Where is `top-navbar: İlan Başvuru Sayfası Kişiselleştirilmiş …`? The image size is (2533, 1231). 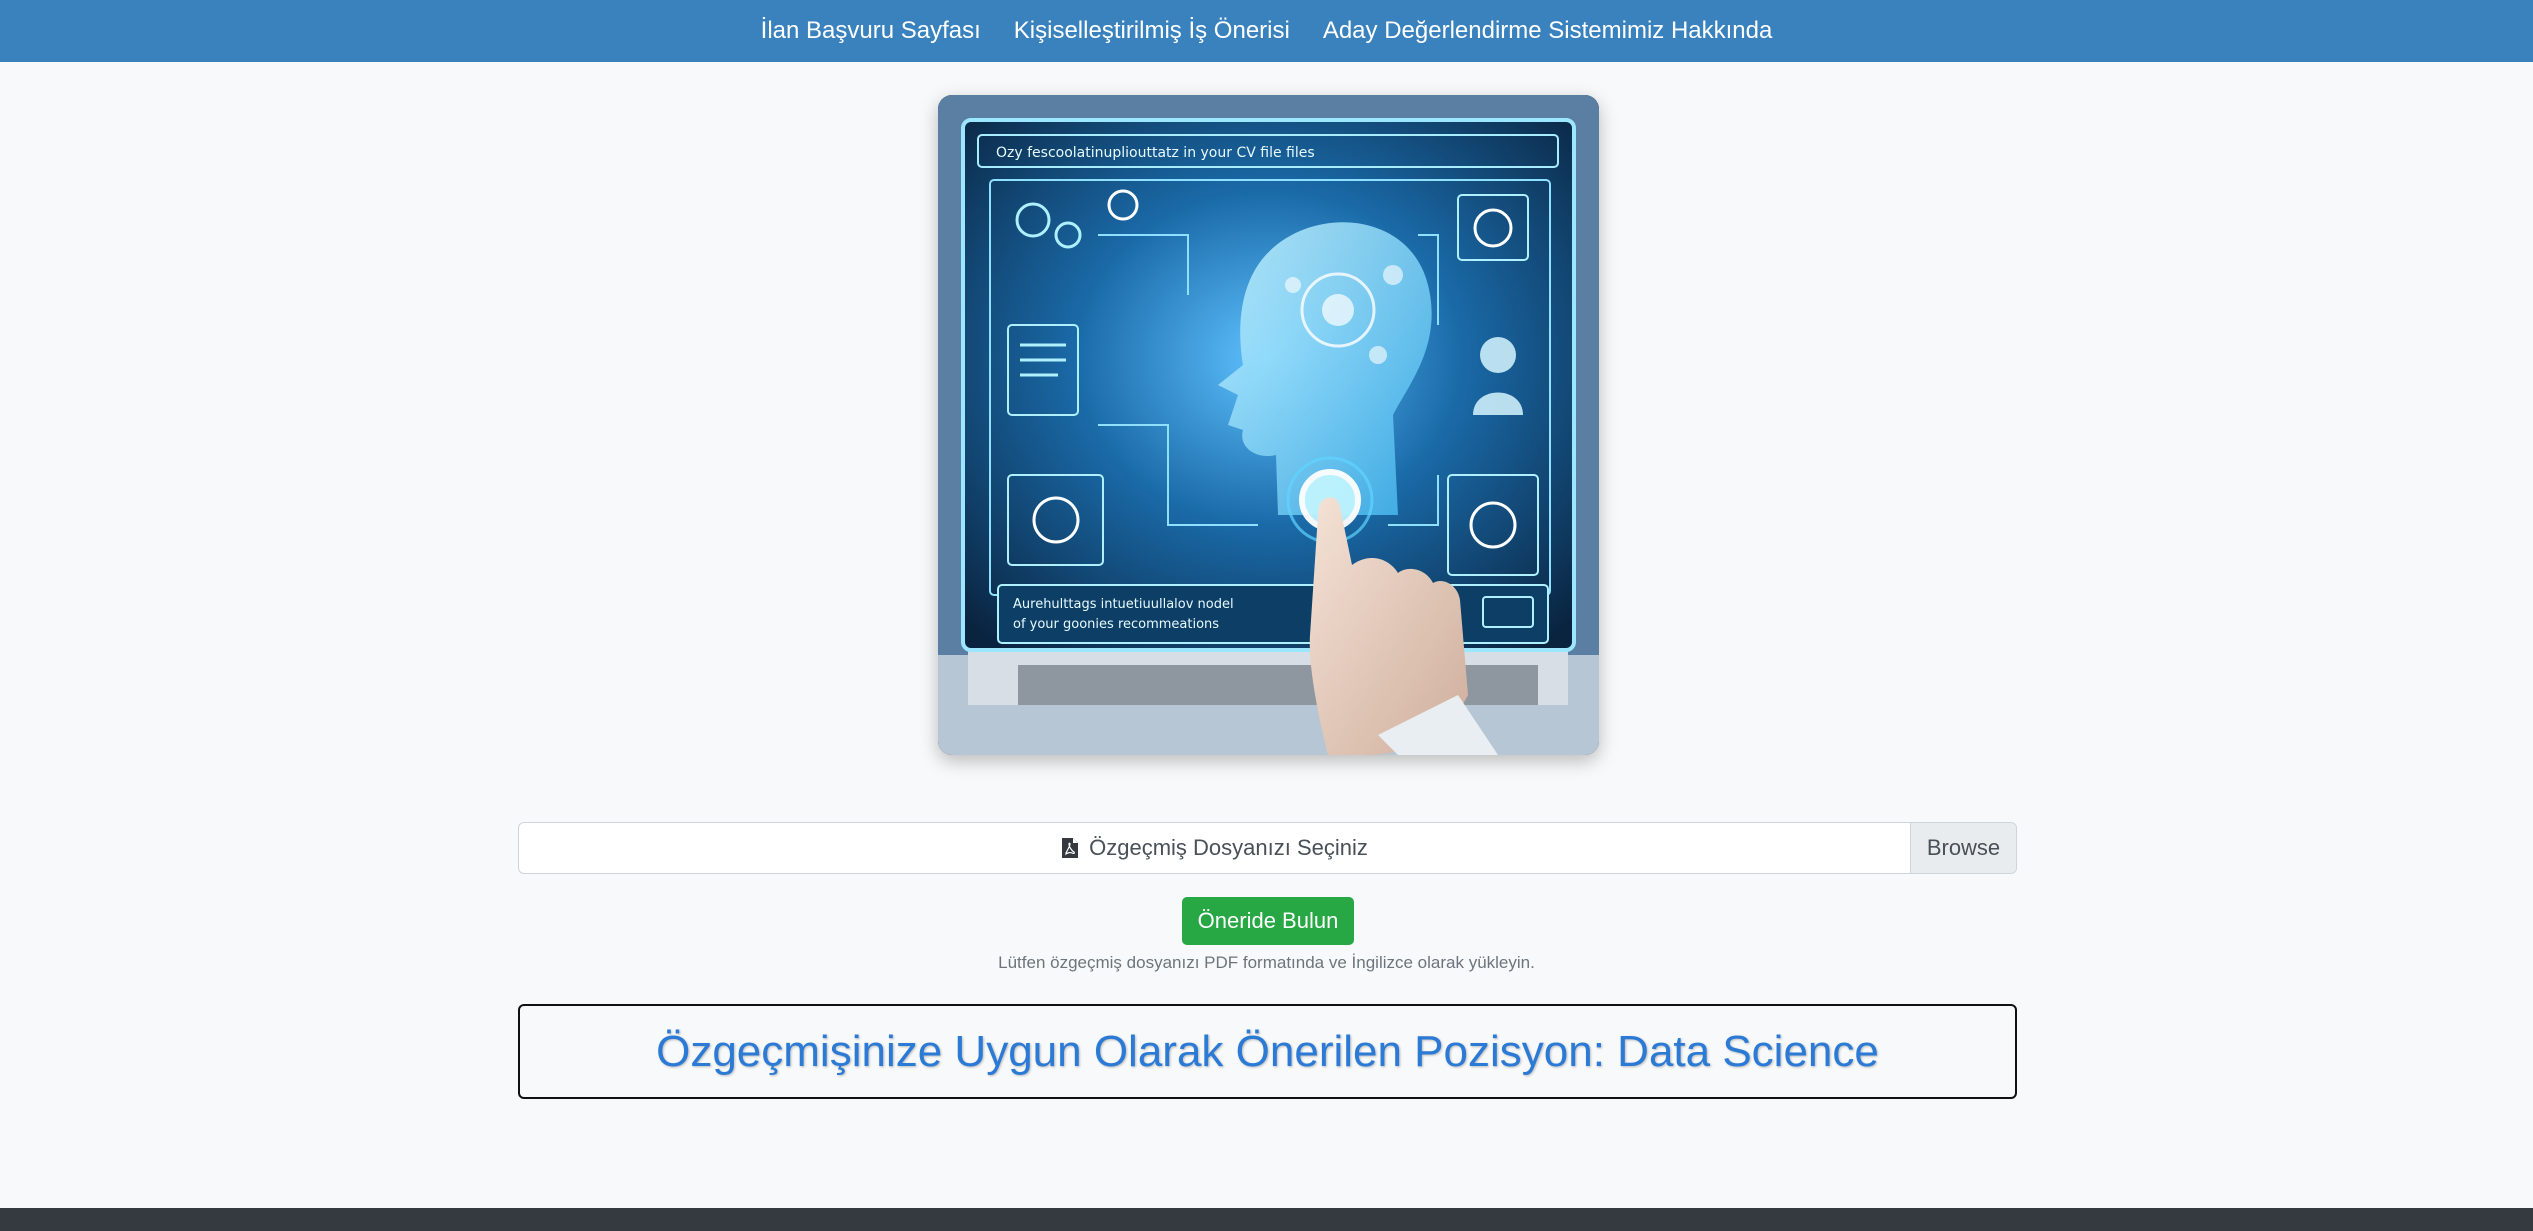 top-navbar: İlan Başvuru Sayfası Kişiselleştirilmiş … is located at coordinates (1266, 31).